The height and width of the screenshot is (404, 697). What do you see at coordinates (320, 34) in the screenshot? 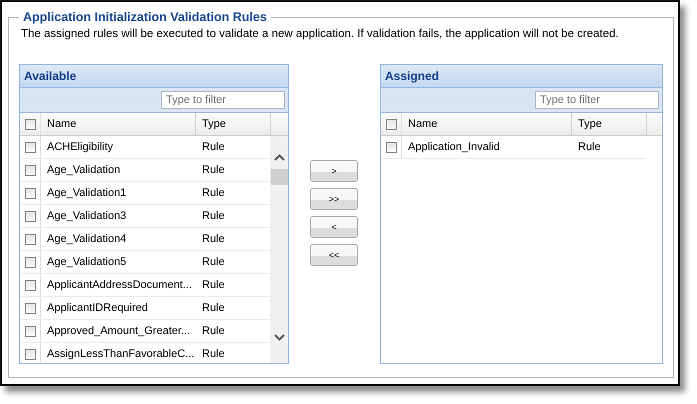
I see `description: The assigned rules will be executed to validate a new application. If validation fails, the application will not be created.` at bounding box center [320, 34].